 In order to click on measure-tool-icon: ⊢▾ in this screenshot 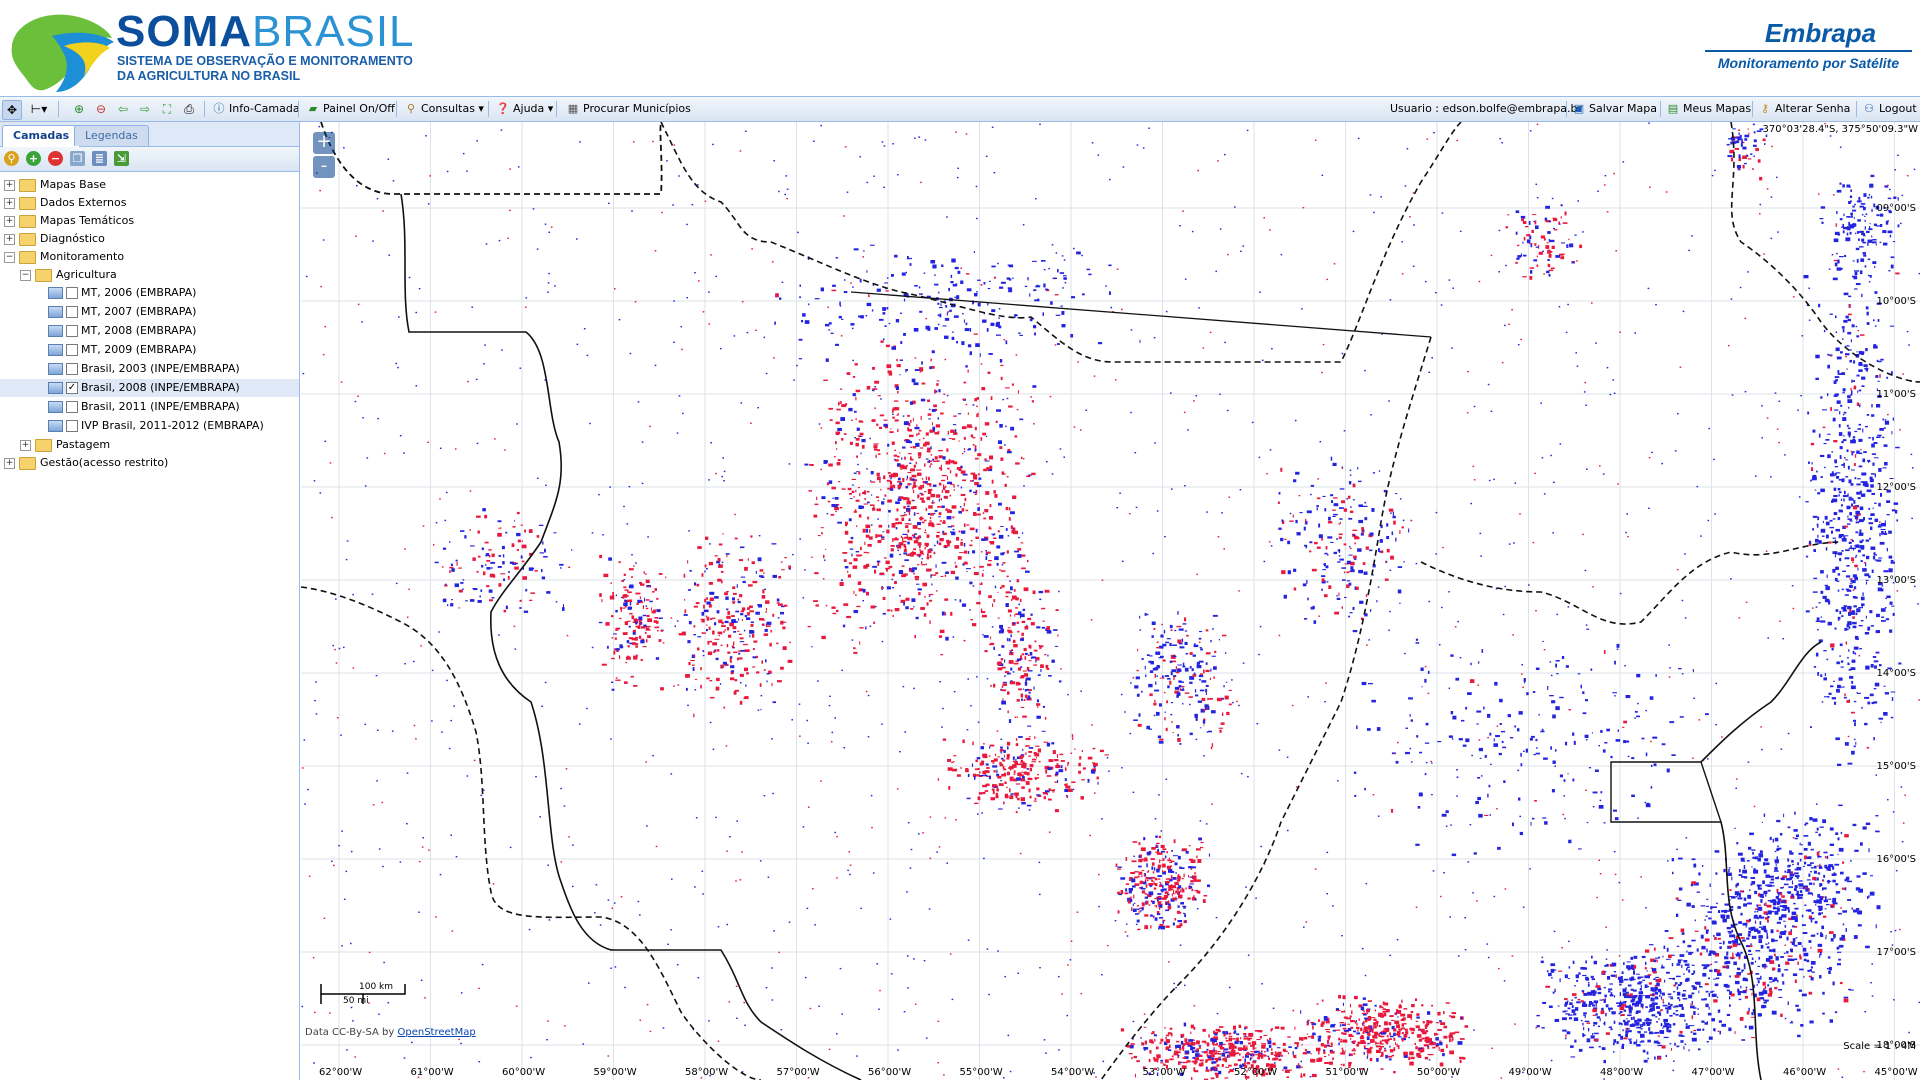, I will do `click(39, 109)`.